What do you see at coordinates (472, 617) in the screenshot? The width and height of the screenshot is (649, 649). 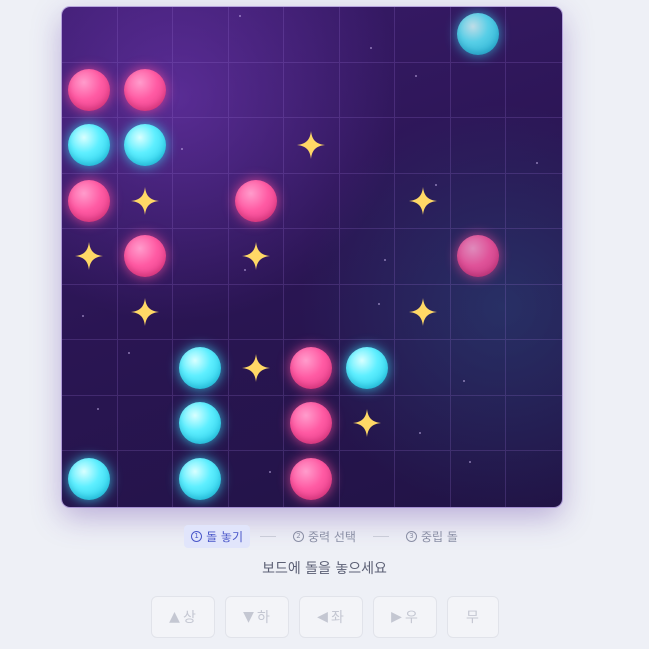 I see `gravity-none-button: 무` at bounding box center [472, 617].